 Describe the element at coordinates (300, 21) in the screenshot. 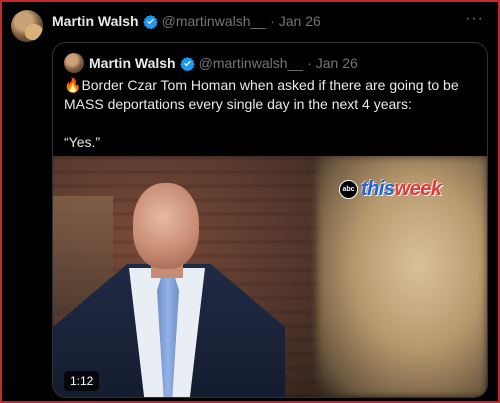

I see `tweet-date: Jan 26` at that location.